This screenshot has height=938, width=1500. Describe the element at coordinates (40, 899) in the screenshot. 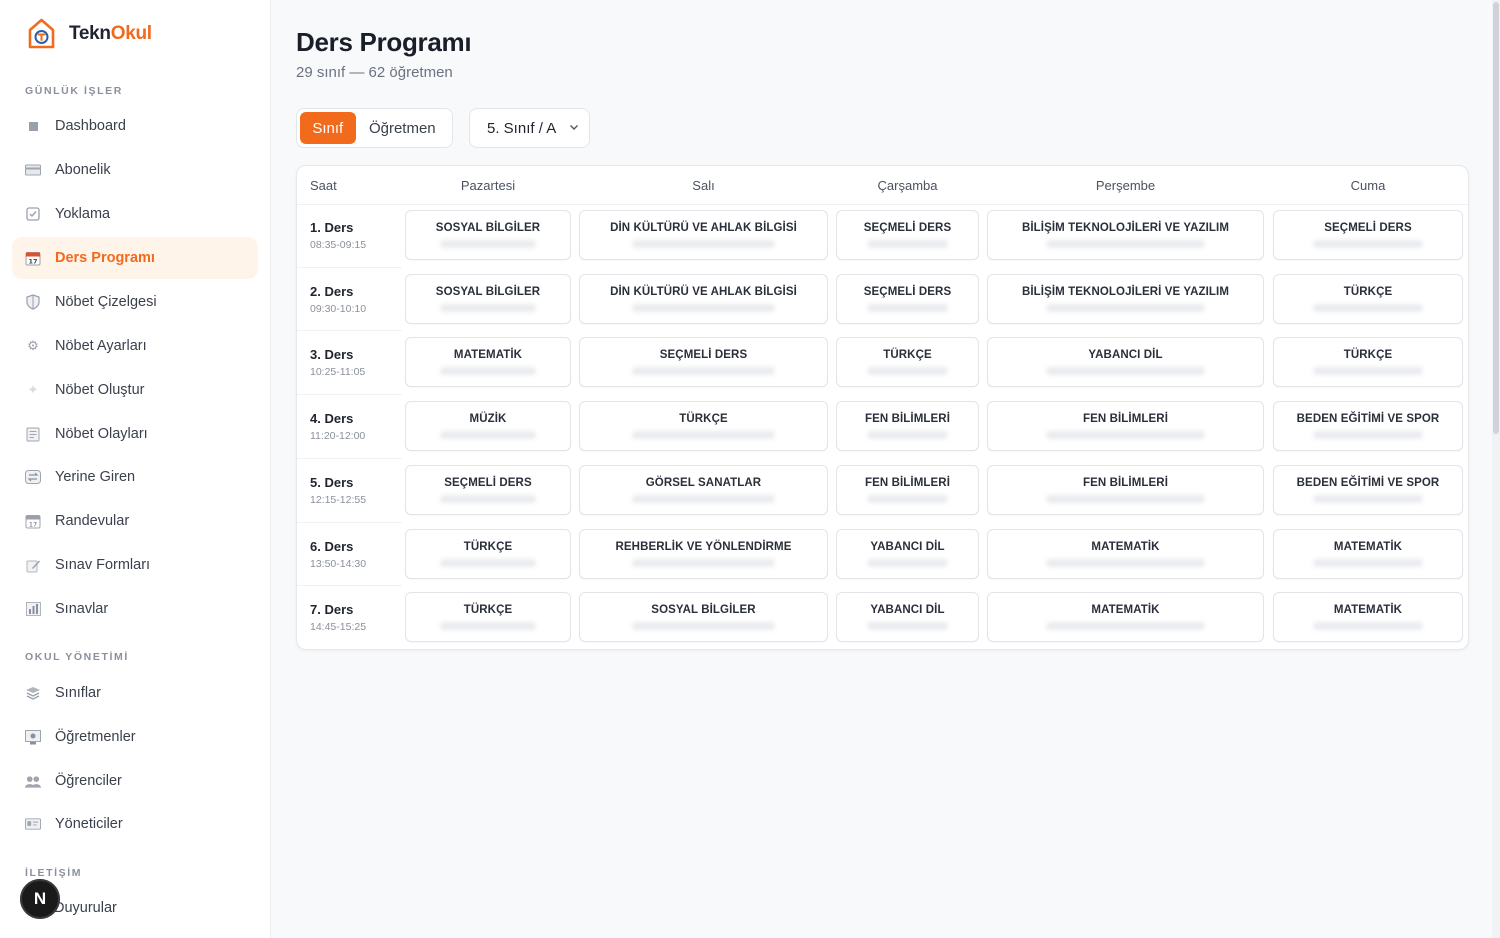

I see `avatar: N` at that location.